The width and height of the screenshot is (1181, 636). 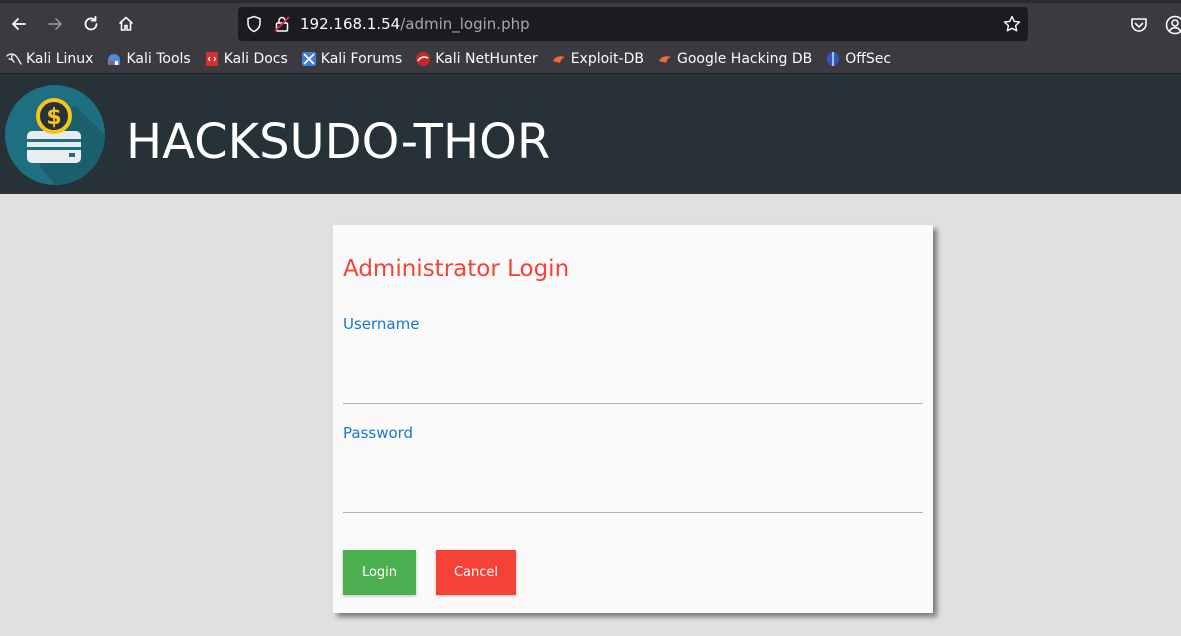 I want to click on username-input, so click(x=633, y=386).